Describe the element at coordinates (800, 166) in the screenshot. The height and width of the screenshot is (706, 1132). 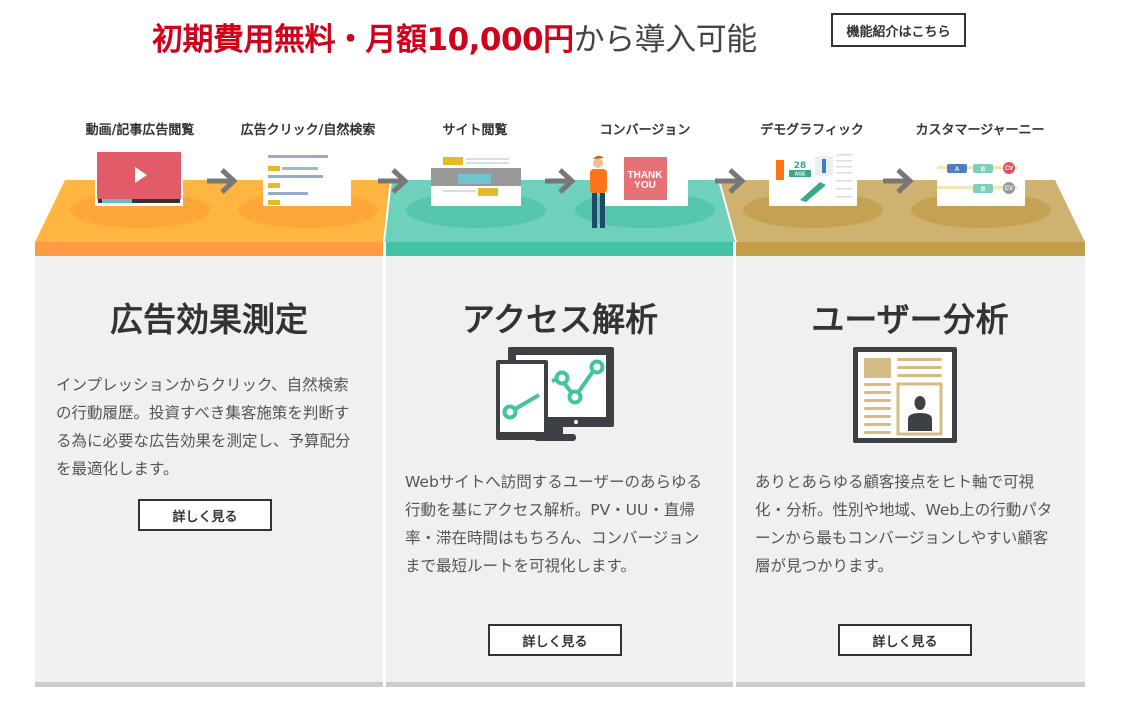
I see `svg-text: 28` at that location.